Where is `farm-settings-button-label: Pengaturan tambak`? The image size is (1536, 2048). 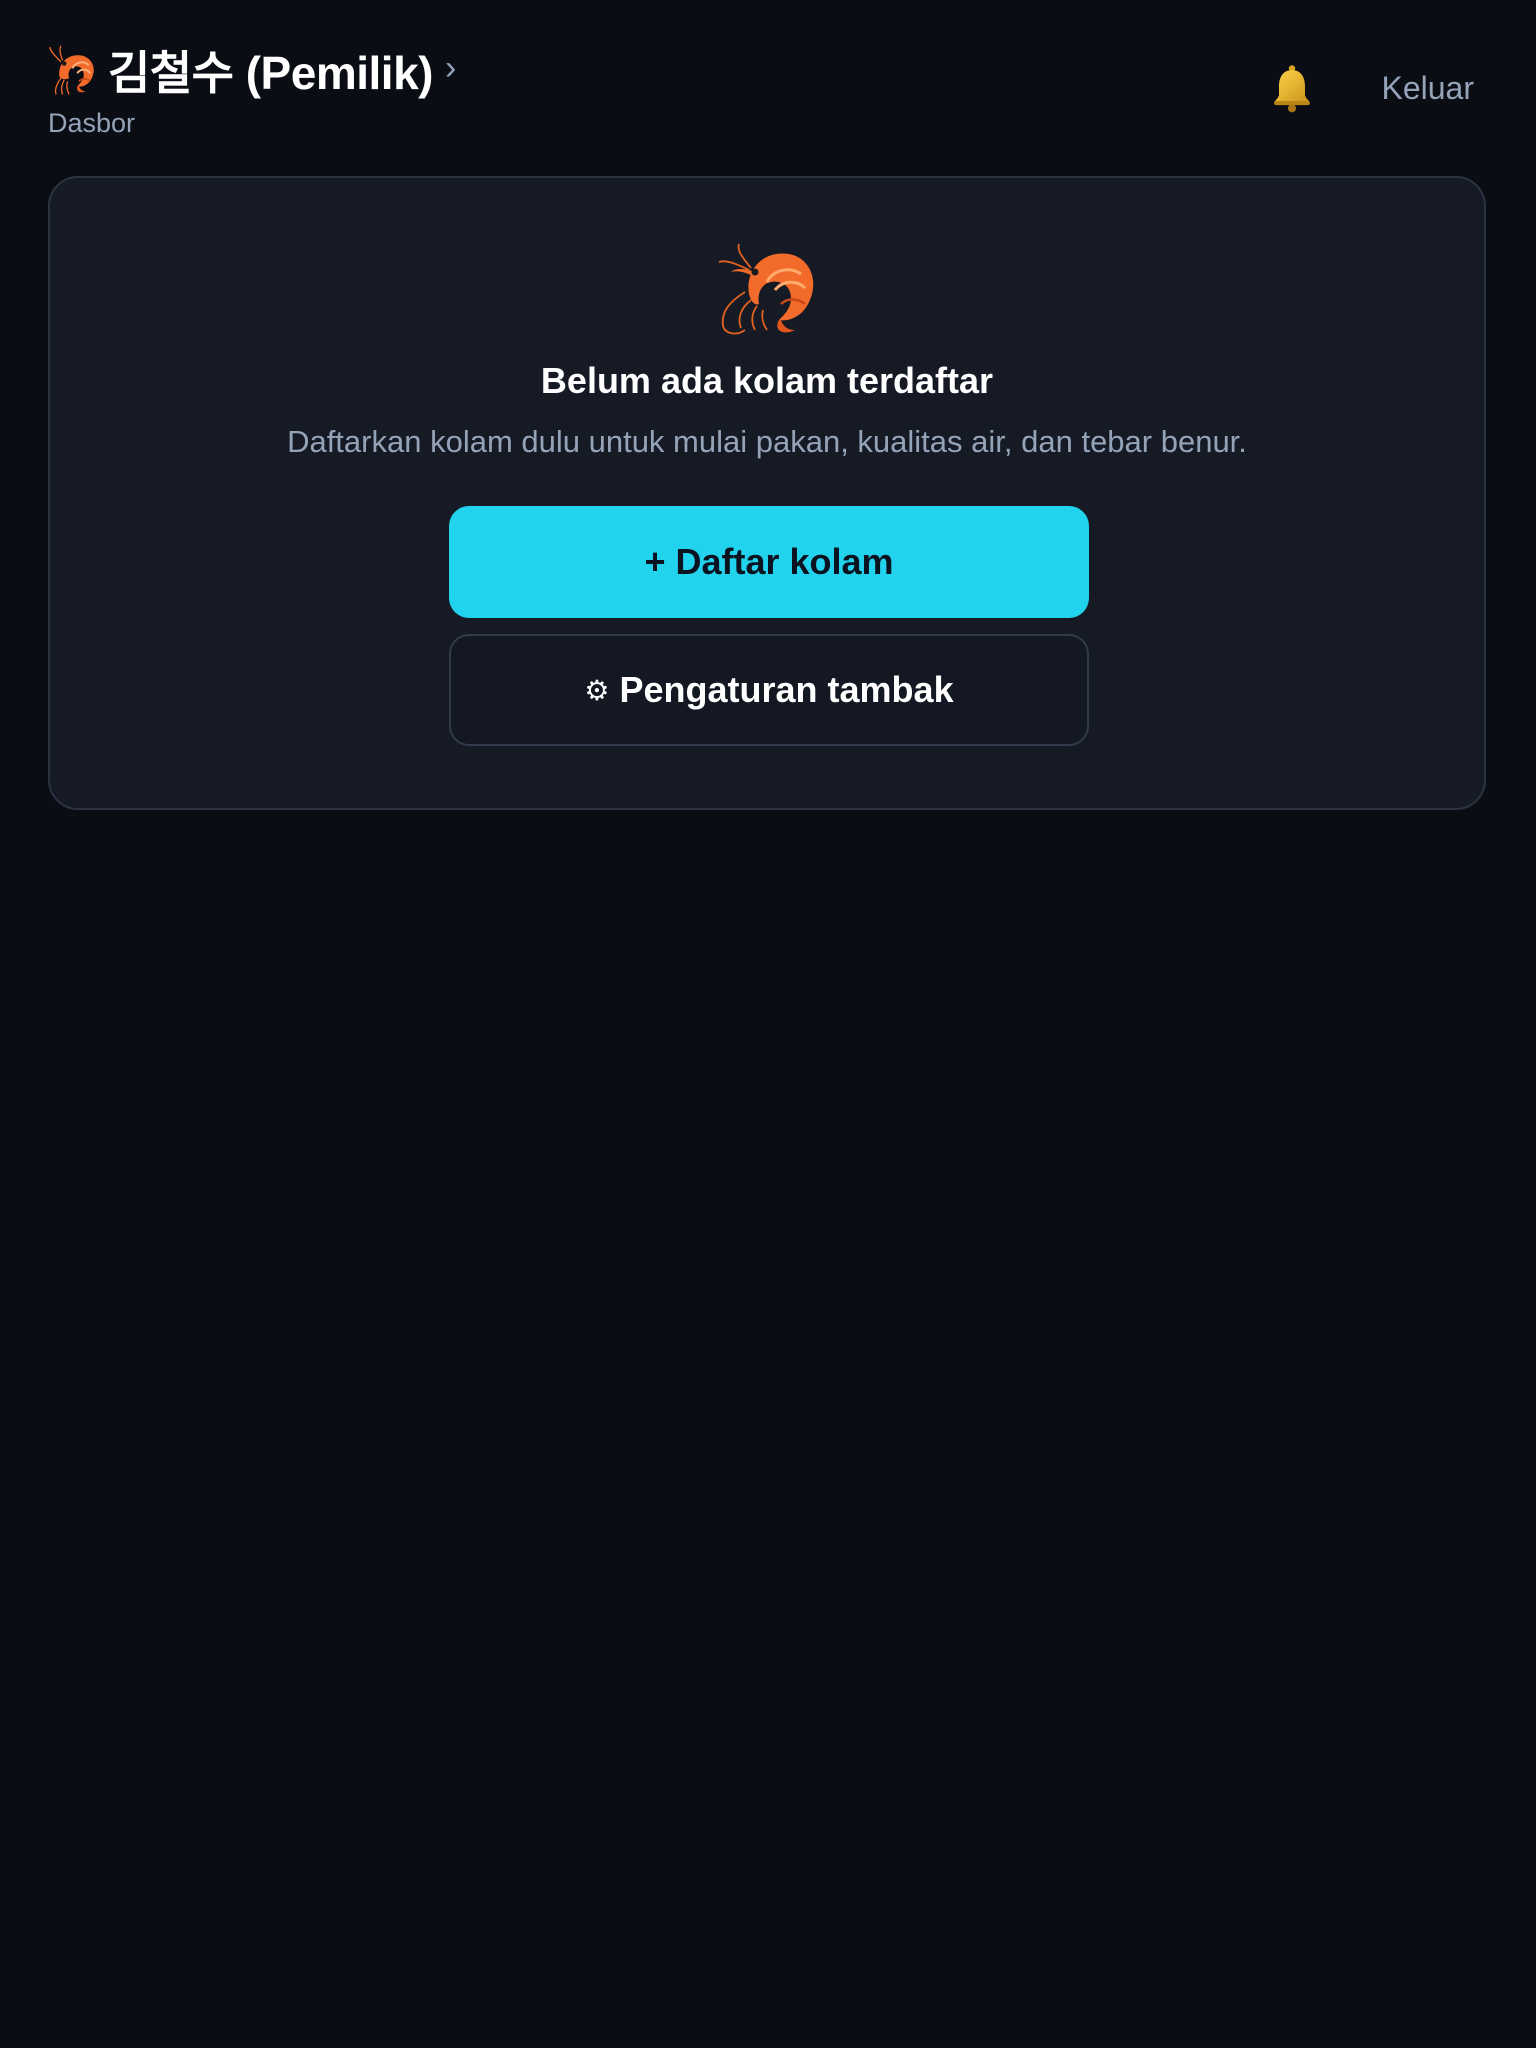
farm-settings-button-label: Pengaturan tambak is located at coordinates (786, 689).